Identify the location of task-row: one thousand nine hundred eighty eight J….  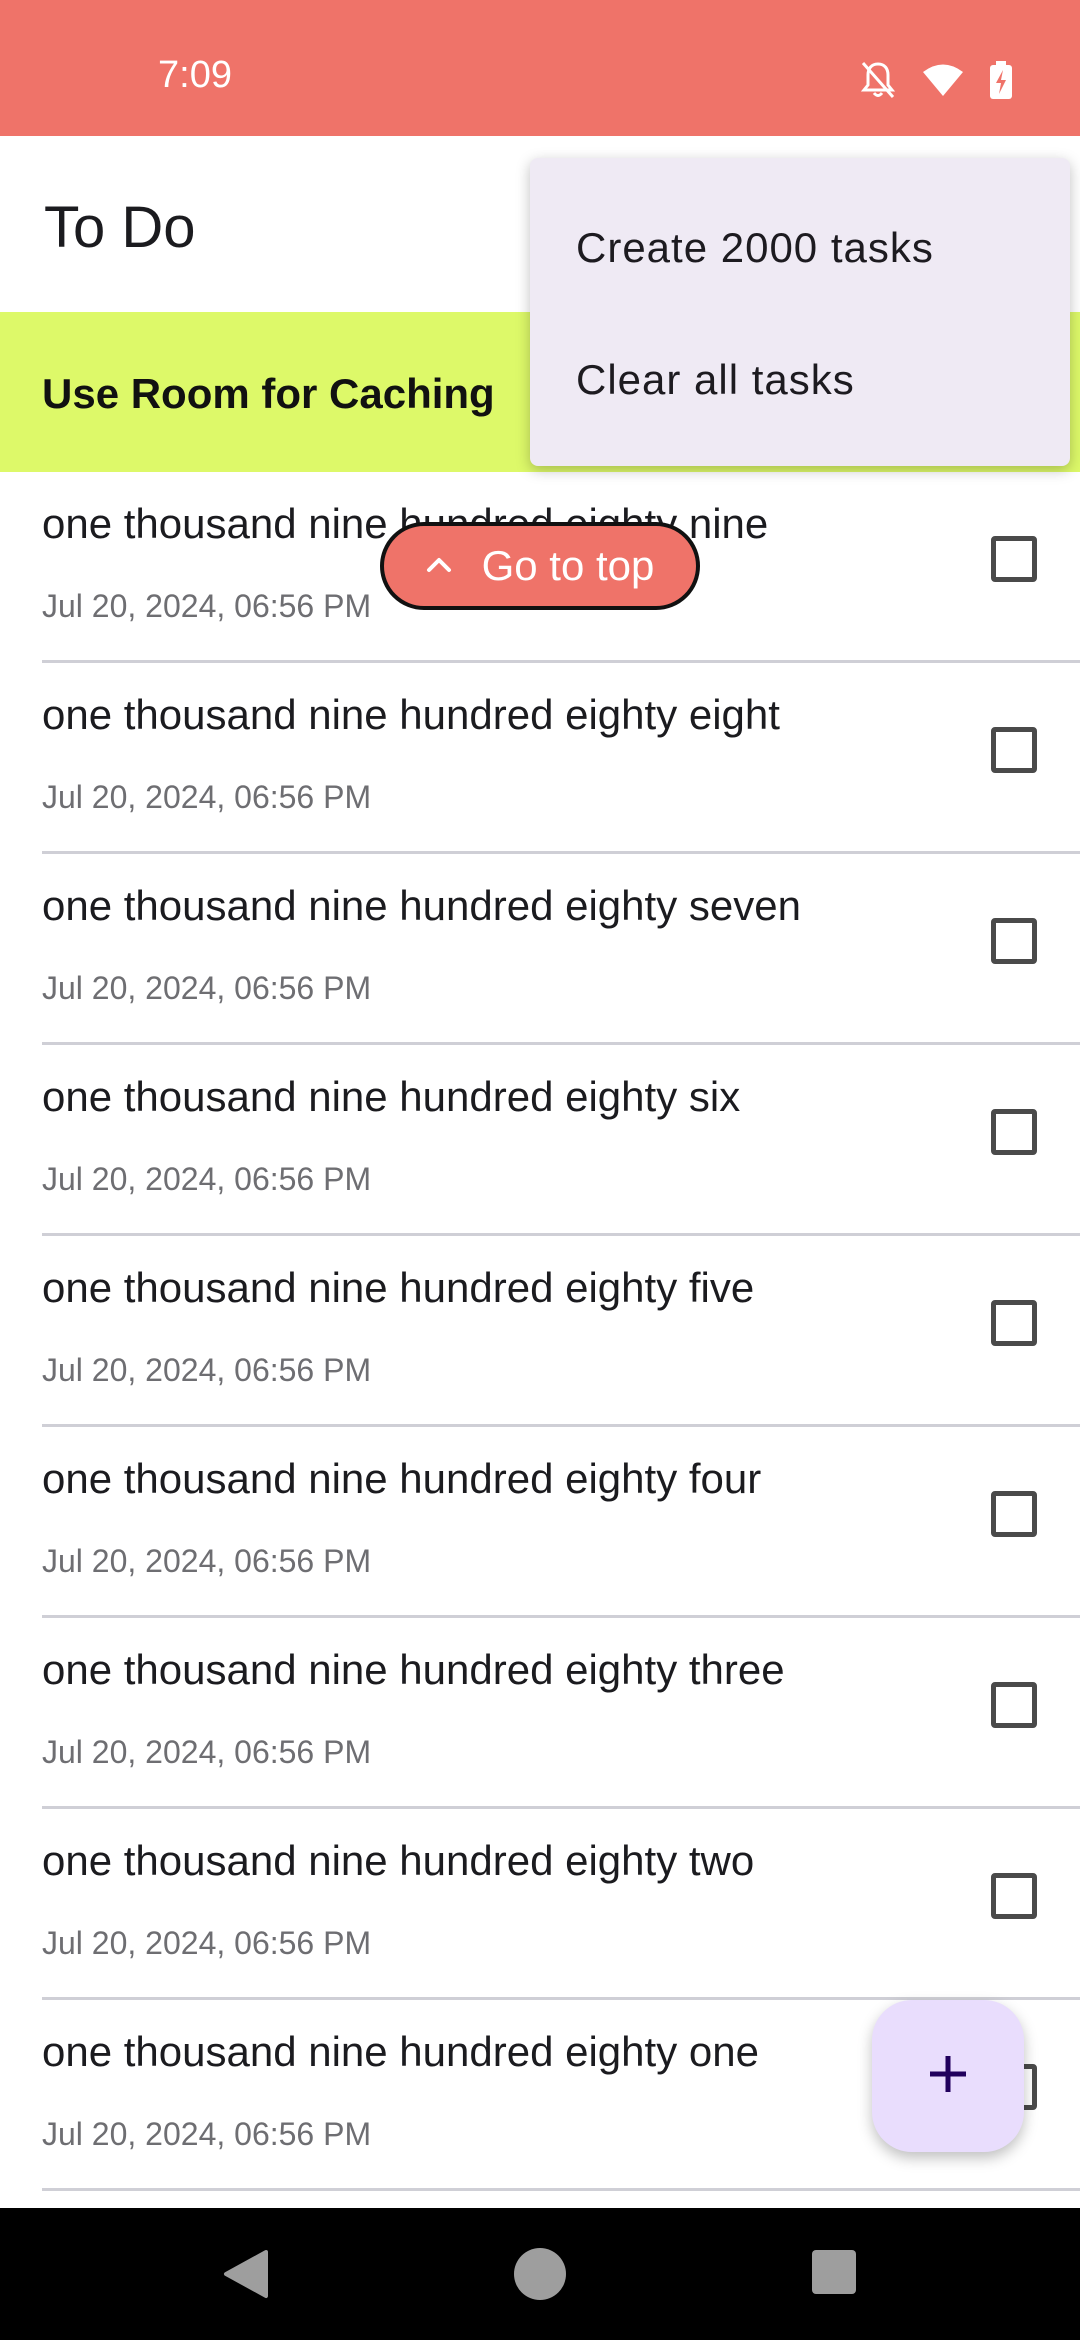
(540, 758).